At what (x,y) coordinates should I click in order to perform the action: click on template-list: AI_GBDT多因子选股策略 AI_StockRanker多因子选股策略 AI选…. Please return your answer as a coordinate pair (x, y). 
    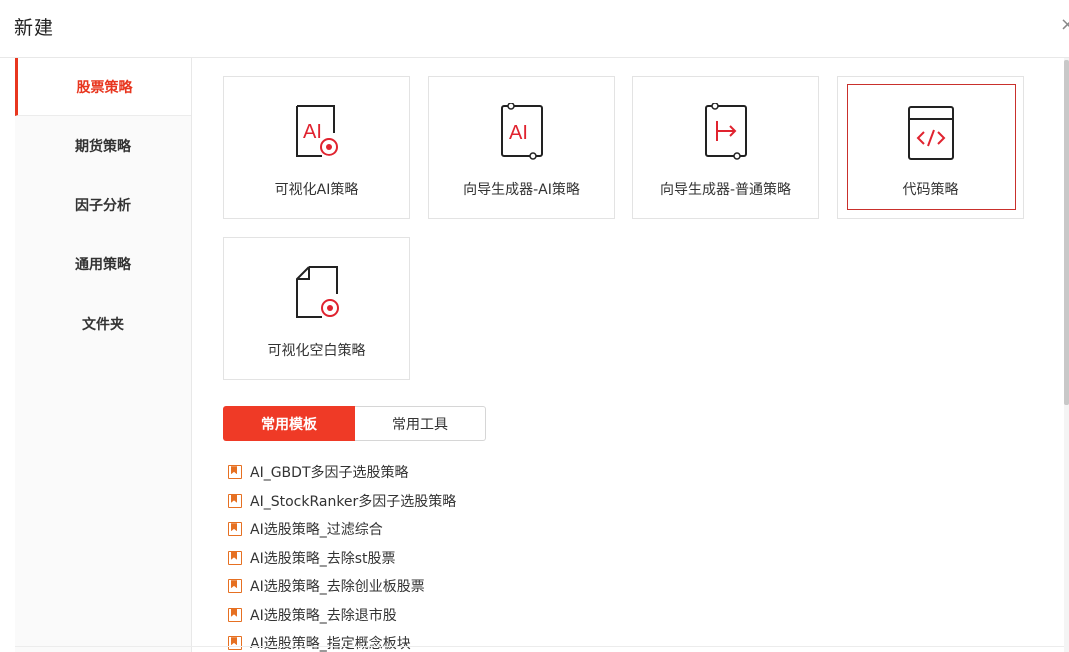
    Looking at the image, I should click on (428, 555).